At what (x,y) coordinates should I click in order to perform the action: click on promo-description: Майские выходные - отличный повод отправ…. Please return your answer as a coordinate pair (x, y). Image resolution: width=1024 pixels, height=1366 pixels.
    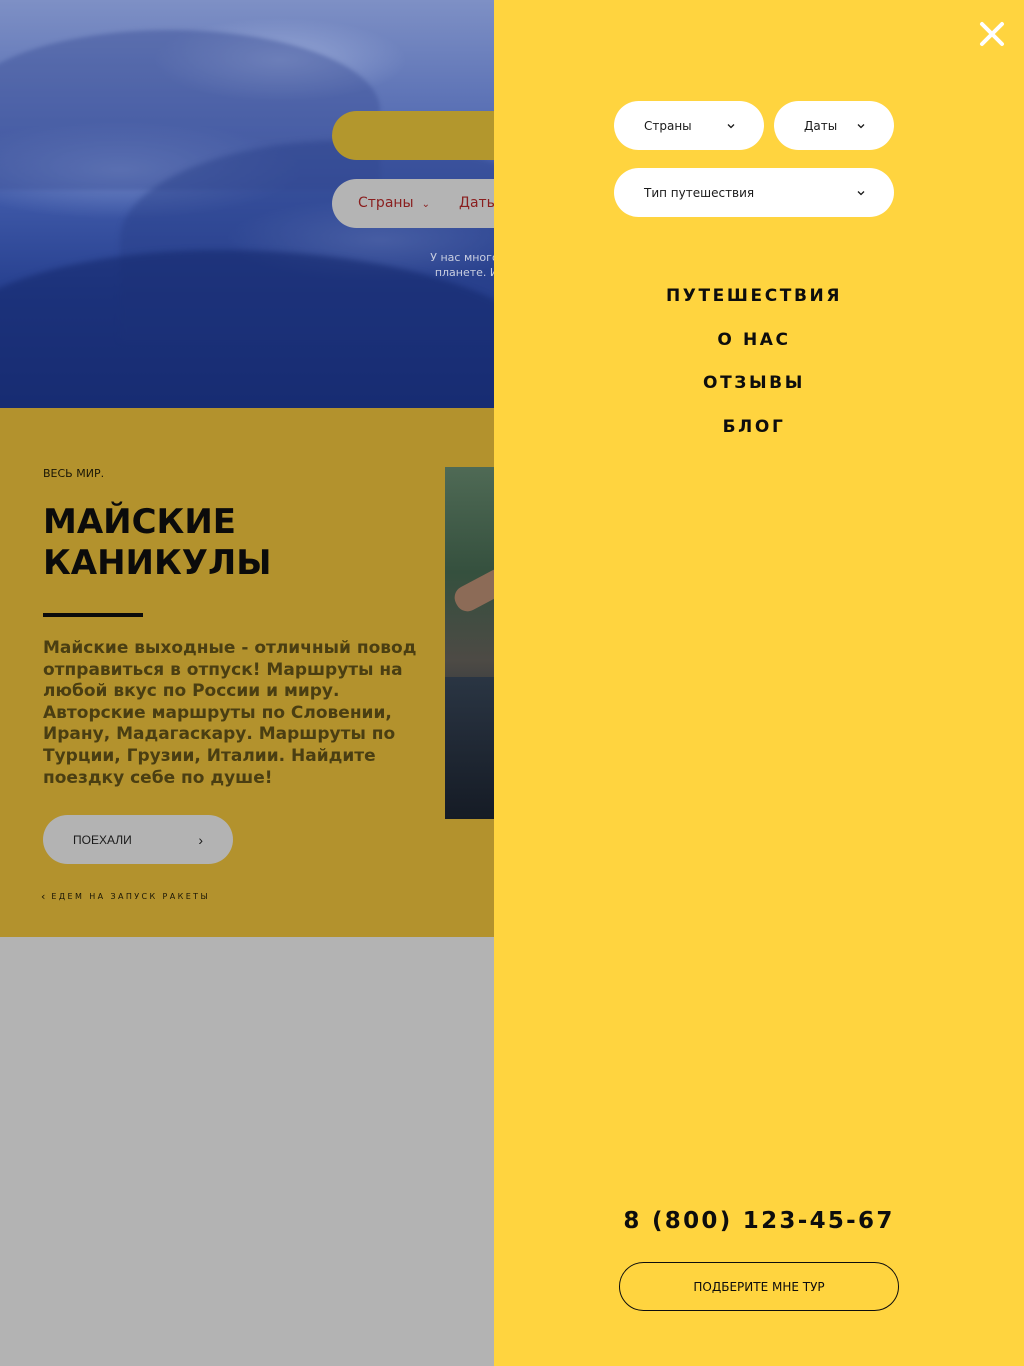
    Looking at the image, I should click on (230, 713).